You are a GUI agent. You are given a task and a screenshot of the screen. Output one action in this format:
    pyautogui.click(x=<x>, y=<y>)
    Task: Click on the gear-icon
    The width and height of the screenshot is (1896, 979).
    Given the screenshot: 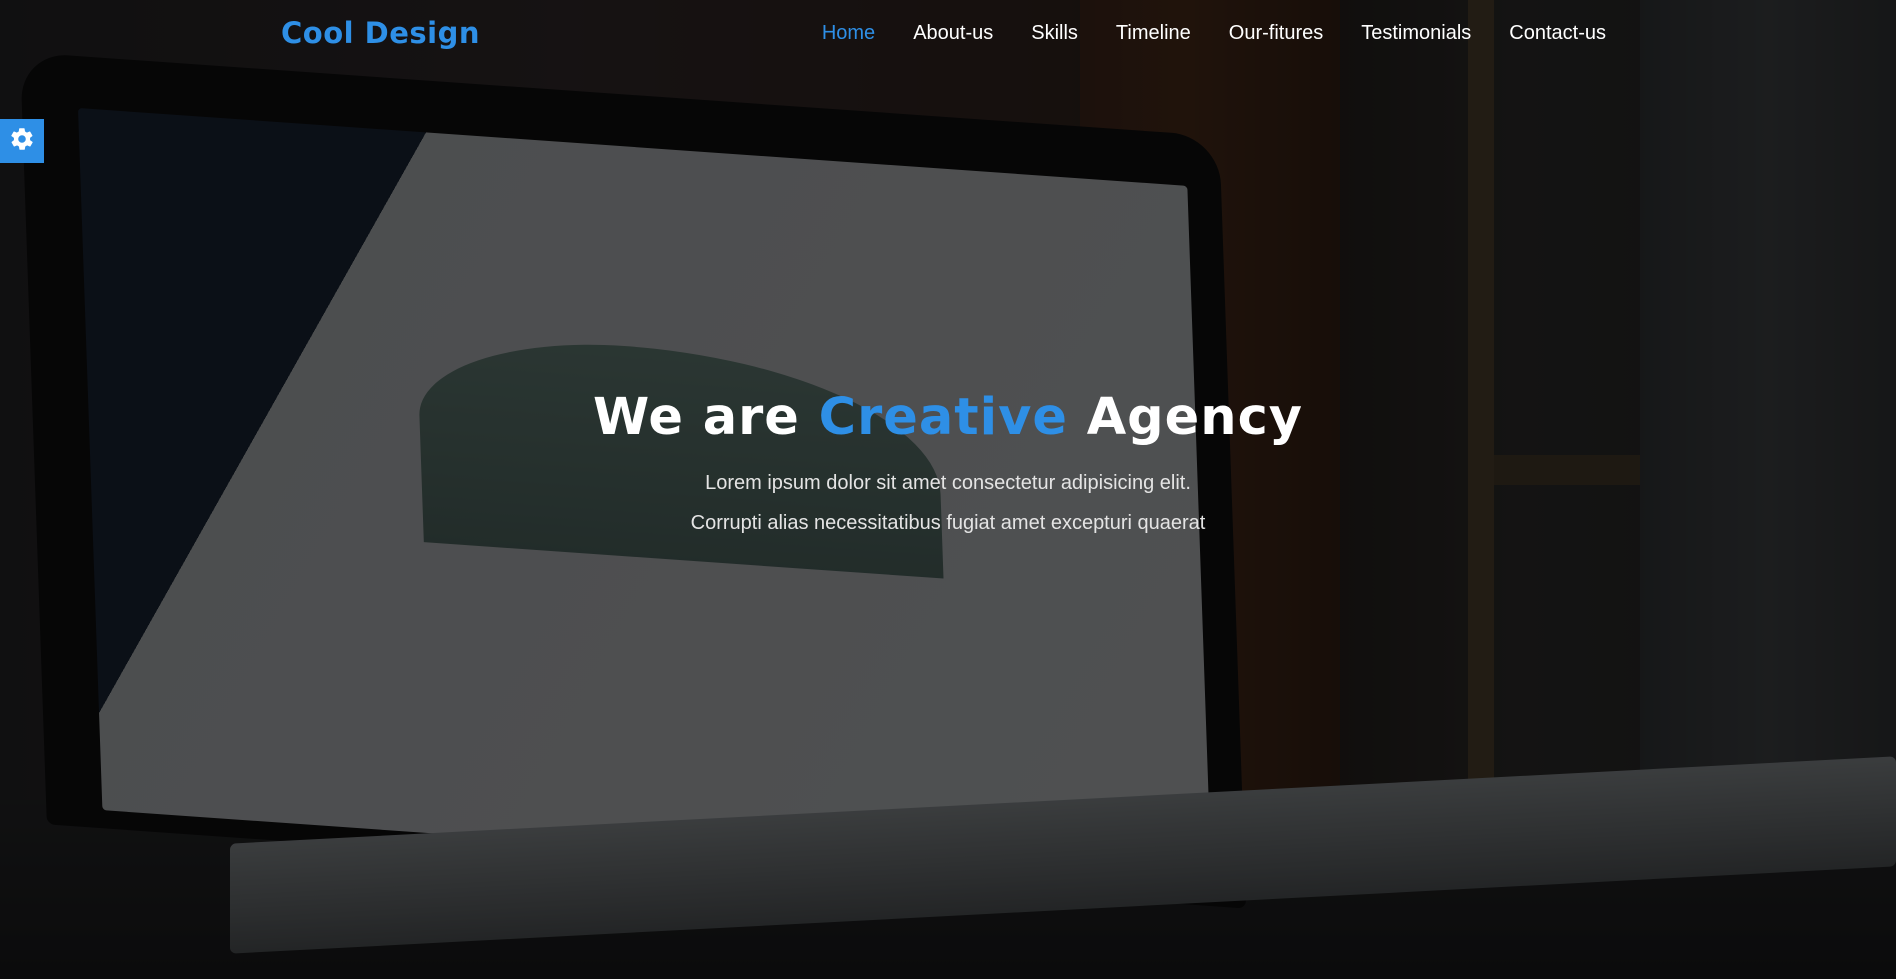 What is the action you would take?
    pyautogui.click(x=22, y=141)
    